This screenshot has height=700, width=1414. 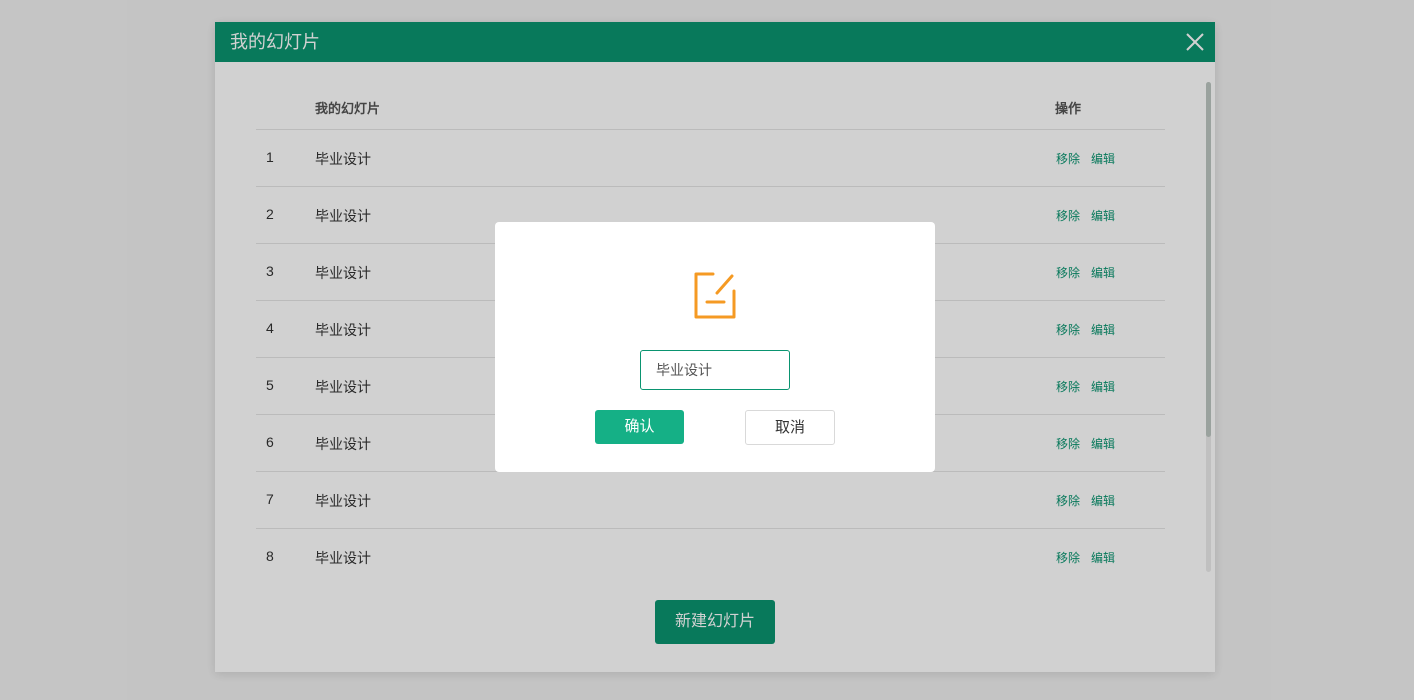 I want to click on confirm-button: 确认, so click(x=639, y=427).